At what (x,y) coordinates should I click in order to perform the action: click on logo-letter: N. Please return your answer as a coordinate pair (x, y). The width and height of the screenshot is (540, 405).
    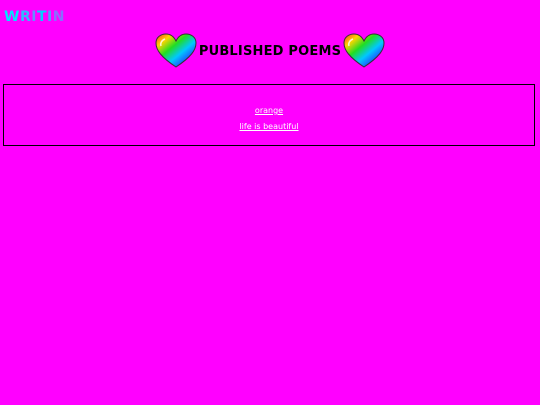
    Looking at the image, I should click on (58, 17).